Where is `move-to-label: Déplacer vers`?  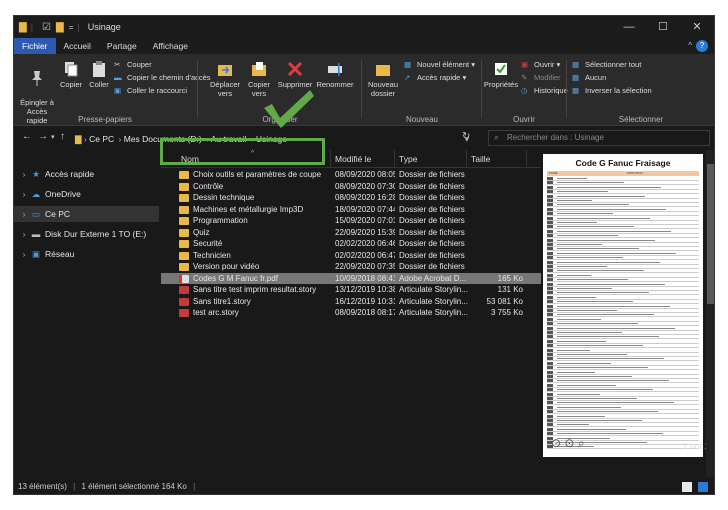 move-to-label: Déplacer vers is located at coordinates (224, 89).